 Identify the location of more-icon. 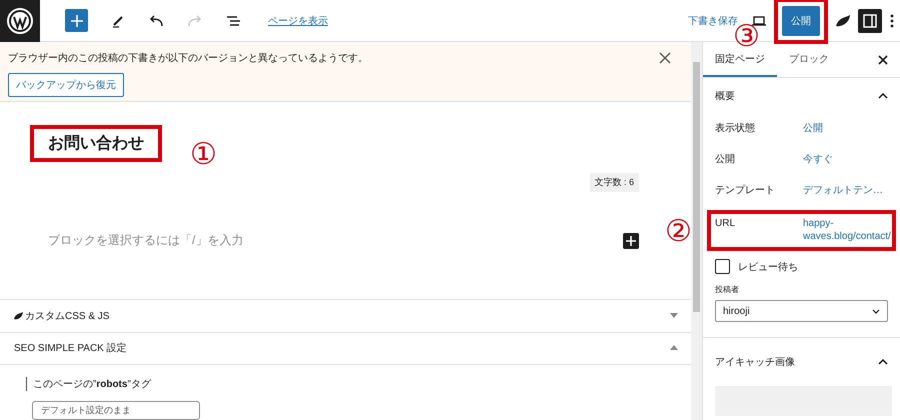
(892, 21).